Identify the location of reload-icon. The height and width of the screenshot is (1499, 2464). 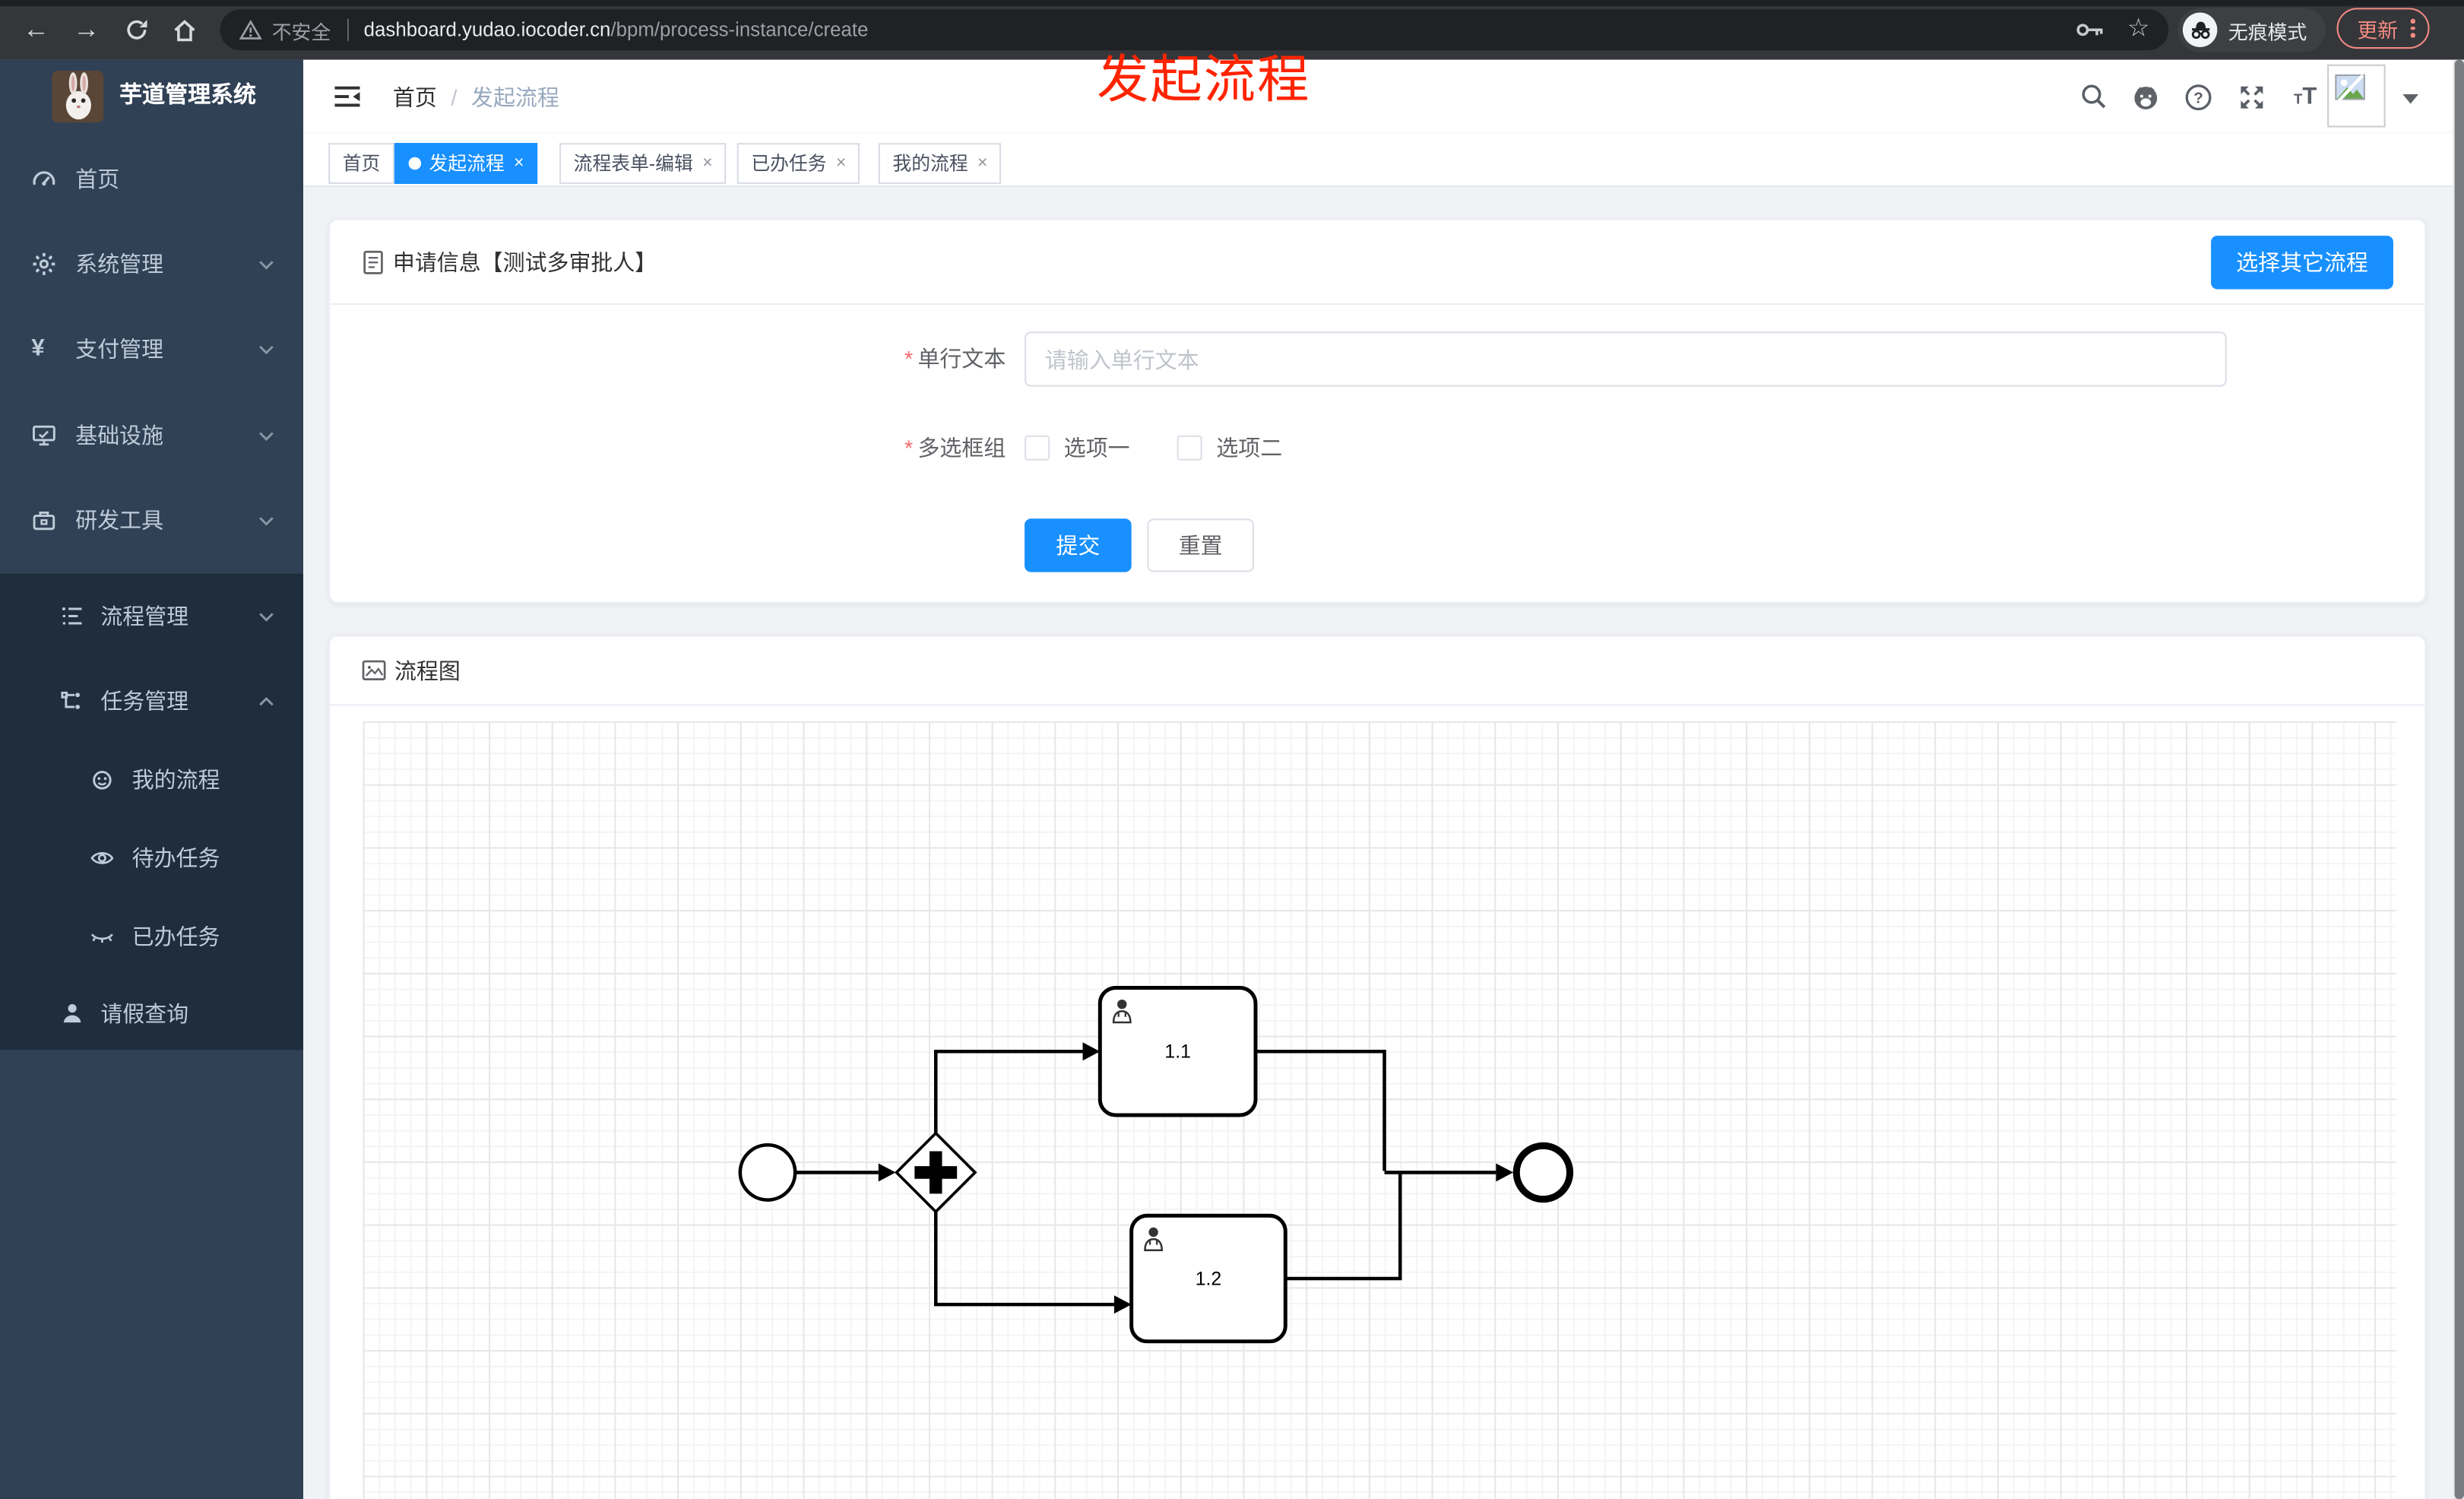
(137, 30).